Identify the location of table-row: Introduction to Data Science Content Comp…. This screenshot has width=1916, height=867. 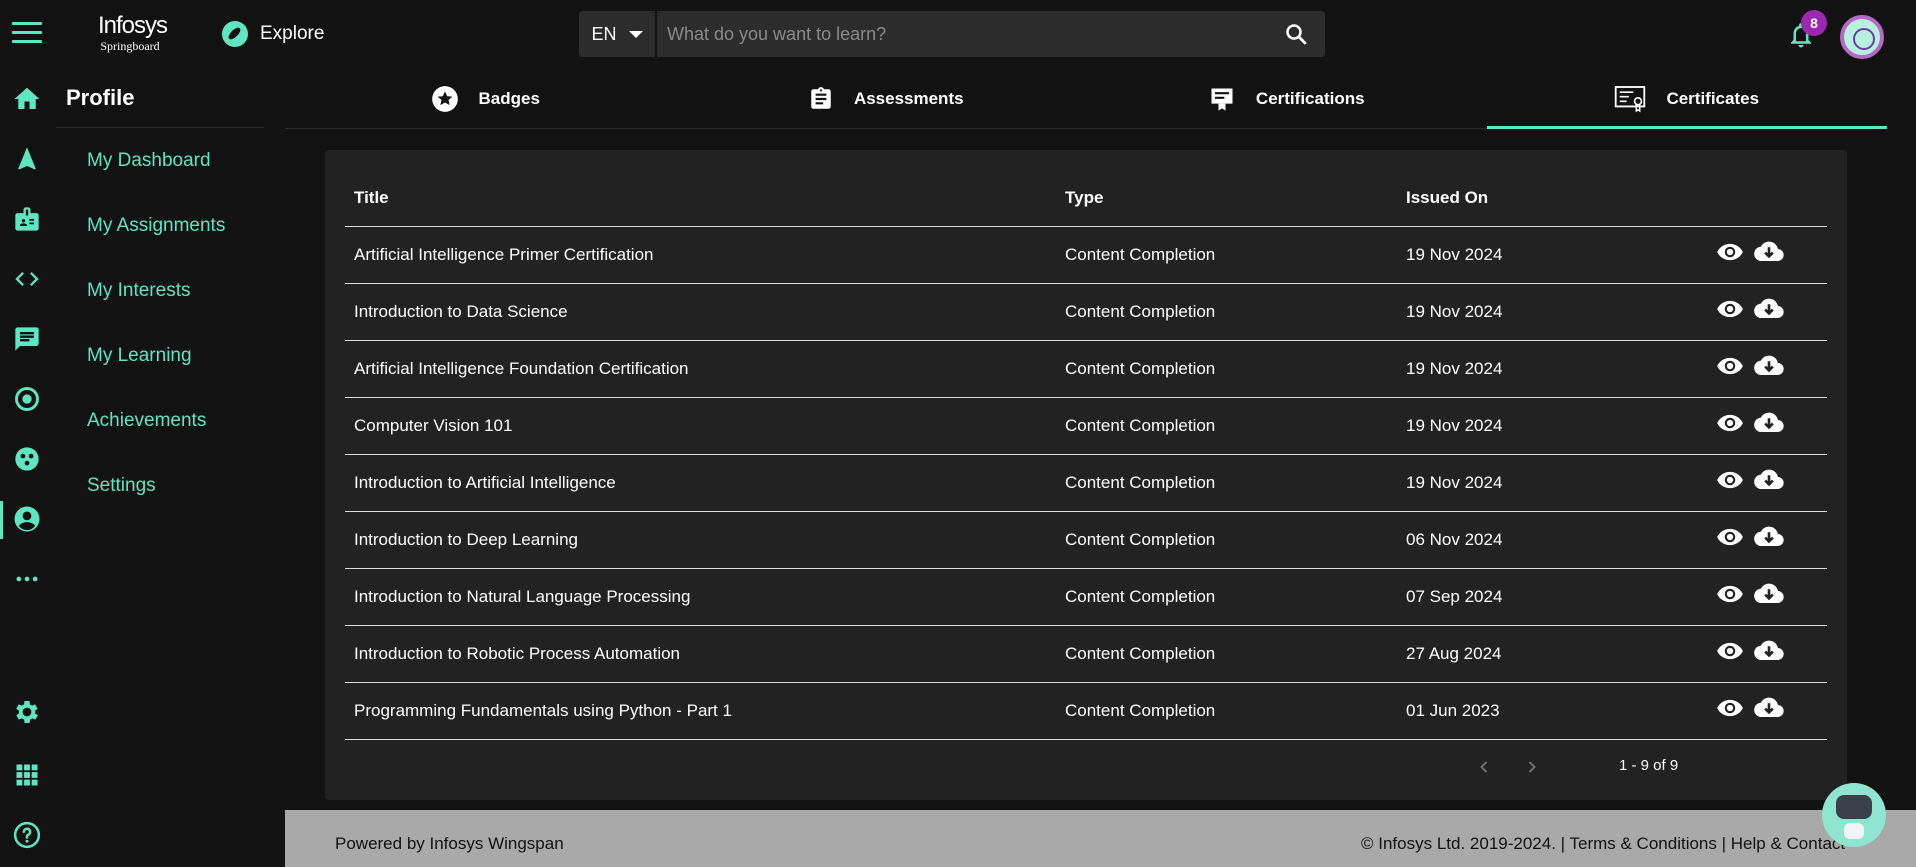
(1086, 312).